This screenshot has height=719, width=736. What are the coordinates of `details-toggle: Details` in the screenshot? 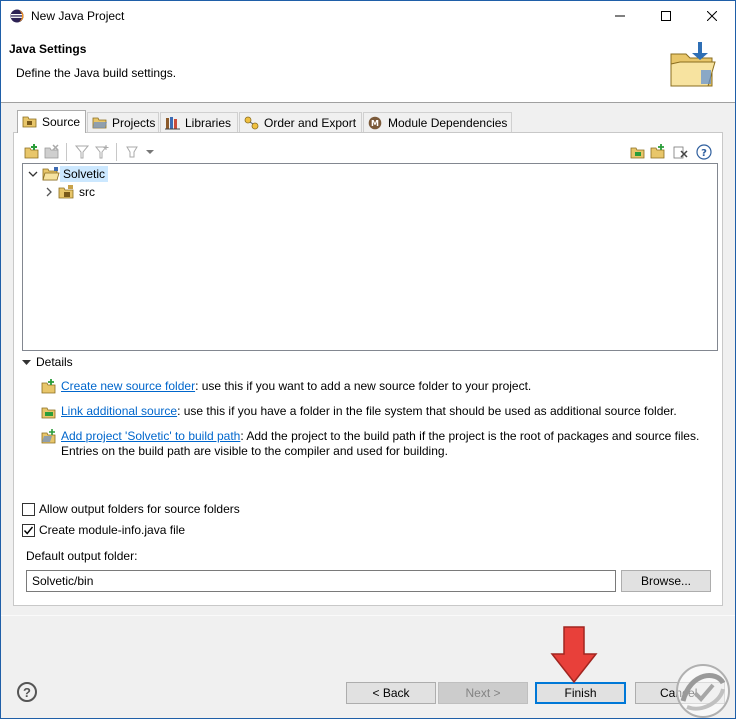 It's located at (47, 362).